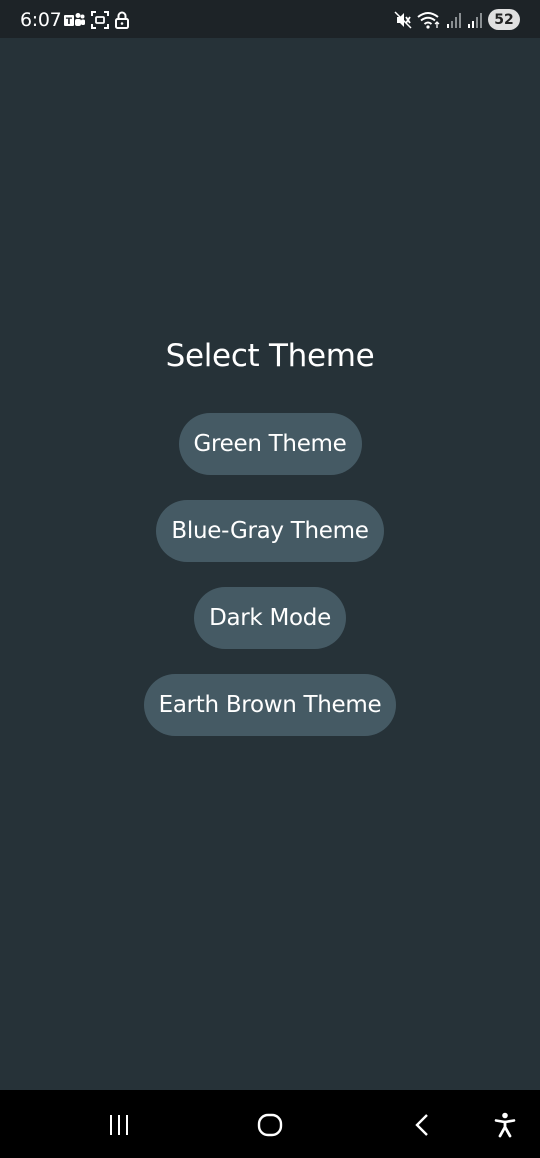 The width and height of the screenshot is (540, 1158). I want to click on blue-gray-theme-button: Blue-Gray Theme, so click(270, 531).